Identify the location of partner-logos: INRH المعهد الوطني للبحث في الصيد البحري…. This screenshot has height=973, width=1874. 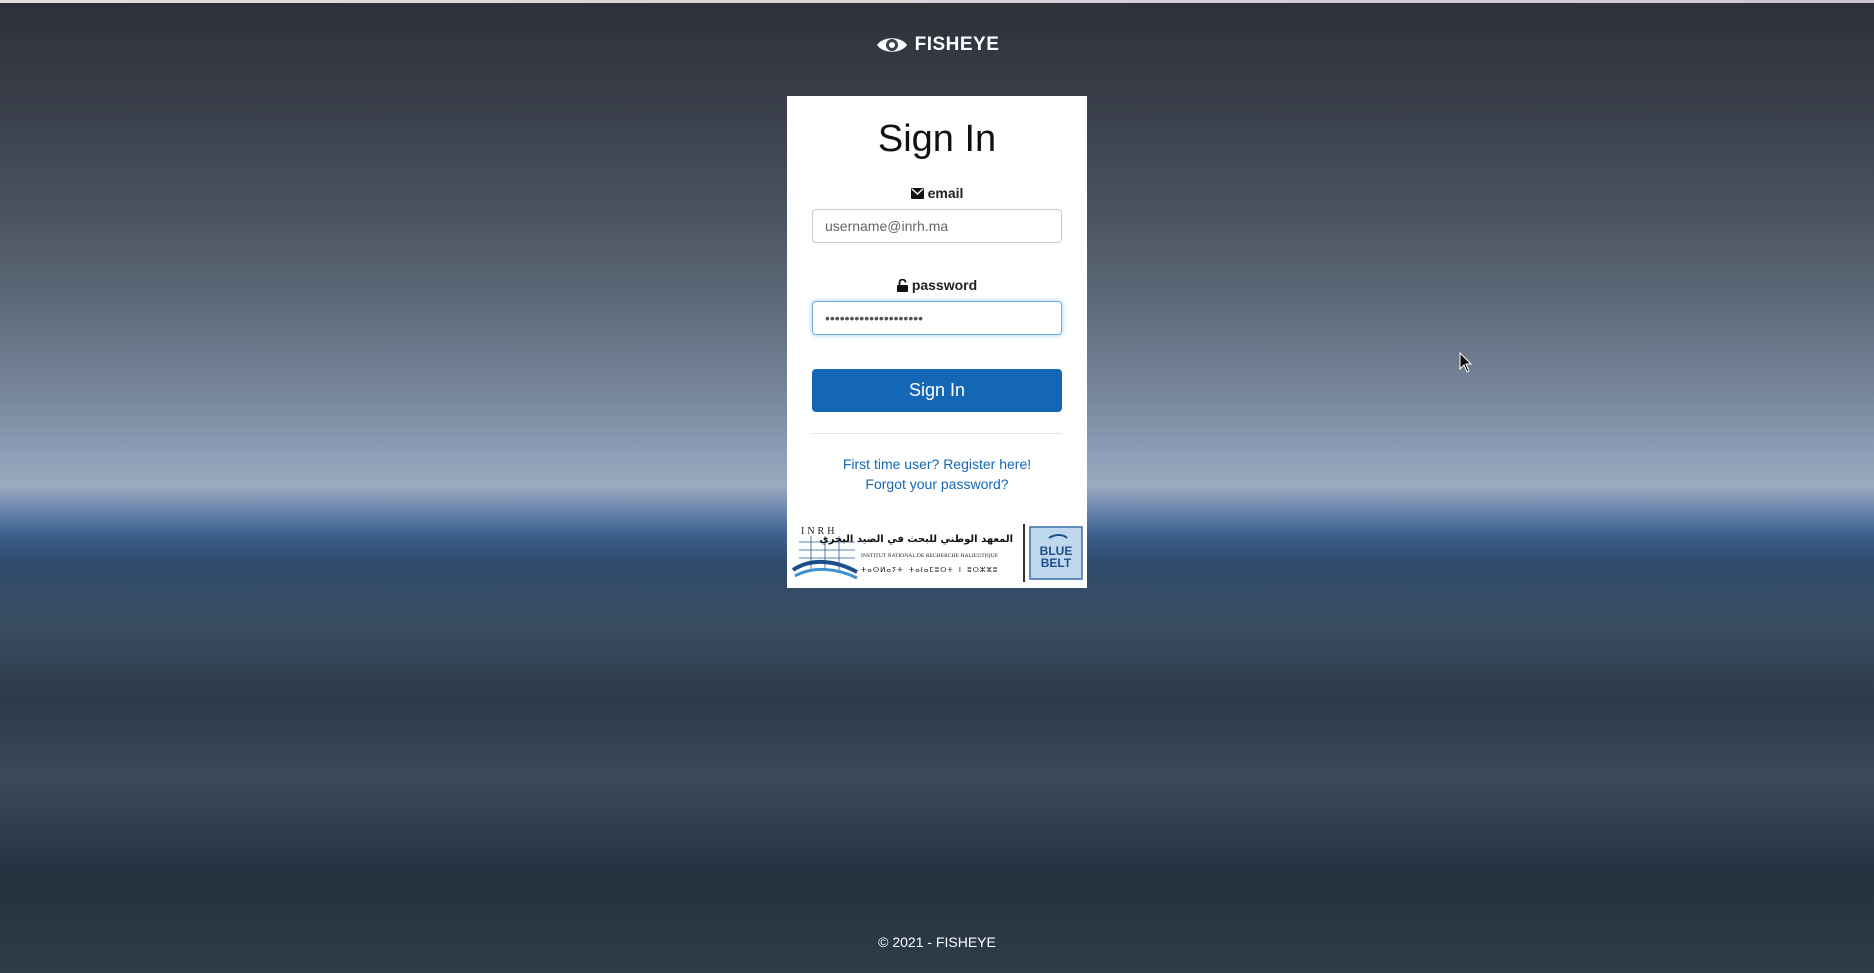
(937, 553).